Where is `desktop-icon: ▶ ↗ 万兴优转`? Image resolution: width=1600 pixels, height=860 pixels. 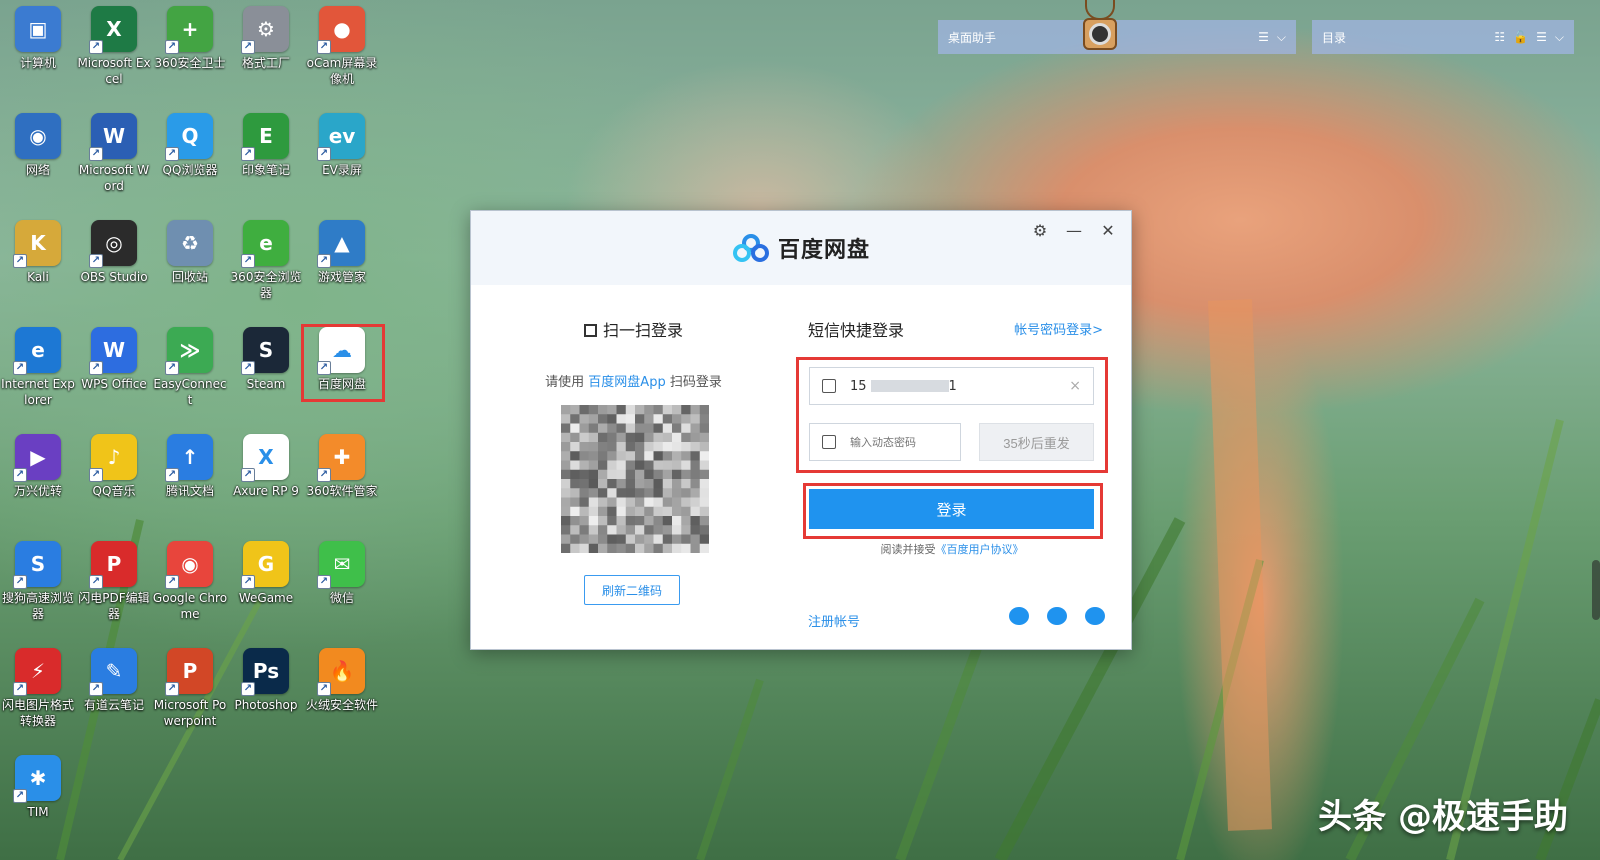 desktop-icon: ▶ ↗ 万兴优转 is located at coordinates (38, 484).